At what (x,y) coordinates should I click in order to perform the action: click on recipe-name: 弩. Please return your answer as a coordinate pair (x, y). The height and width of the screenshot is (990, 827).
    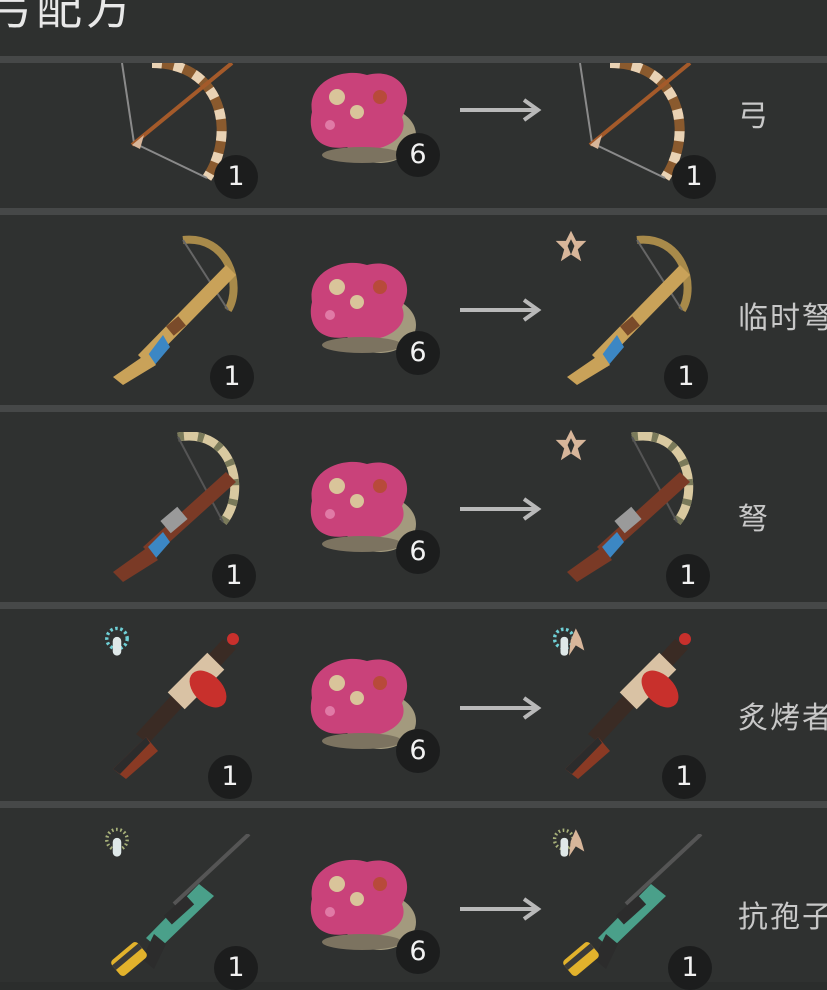
    Looking at the image, I should click on (754, 519).